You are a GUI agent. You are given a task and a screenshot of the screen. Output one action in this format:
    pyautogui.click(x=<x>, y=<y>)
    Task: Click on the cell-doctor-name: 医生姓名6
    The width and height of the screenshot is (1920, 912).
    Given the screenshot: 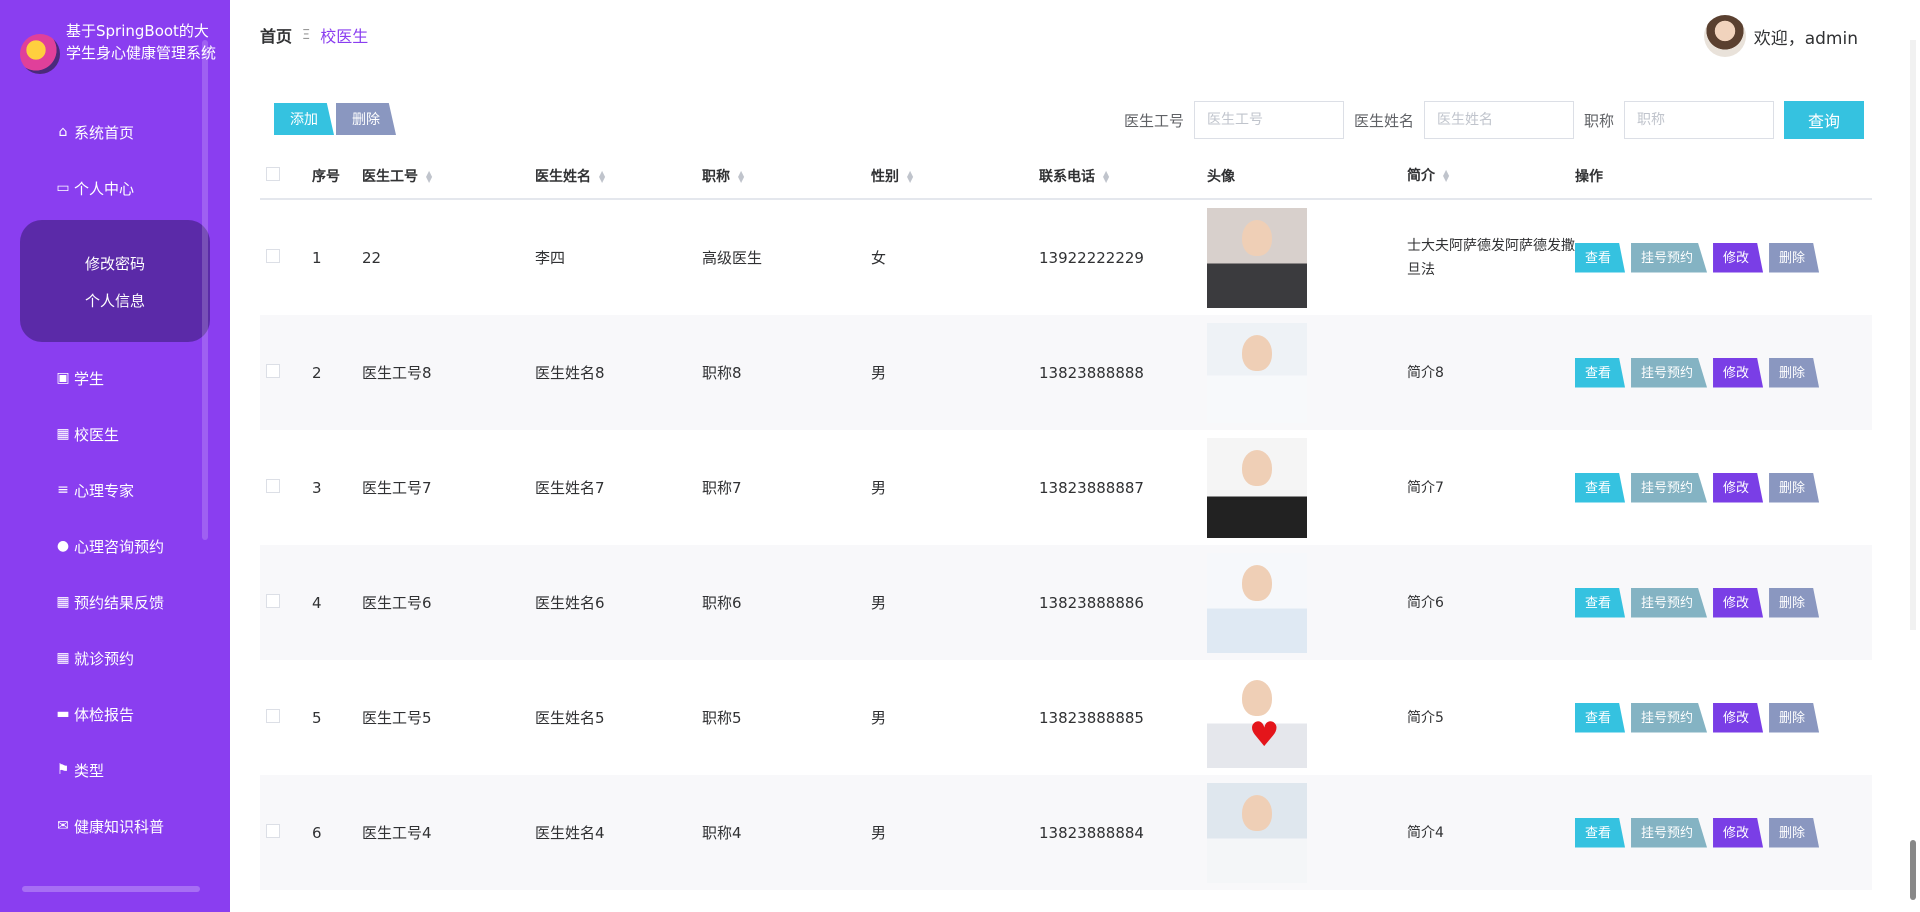 What is the action you would take?
    pyautogui.click(x=570, y=603)
    